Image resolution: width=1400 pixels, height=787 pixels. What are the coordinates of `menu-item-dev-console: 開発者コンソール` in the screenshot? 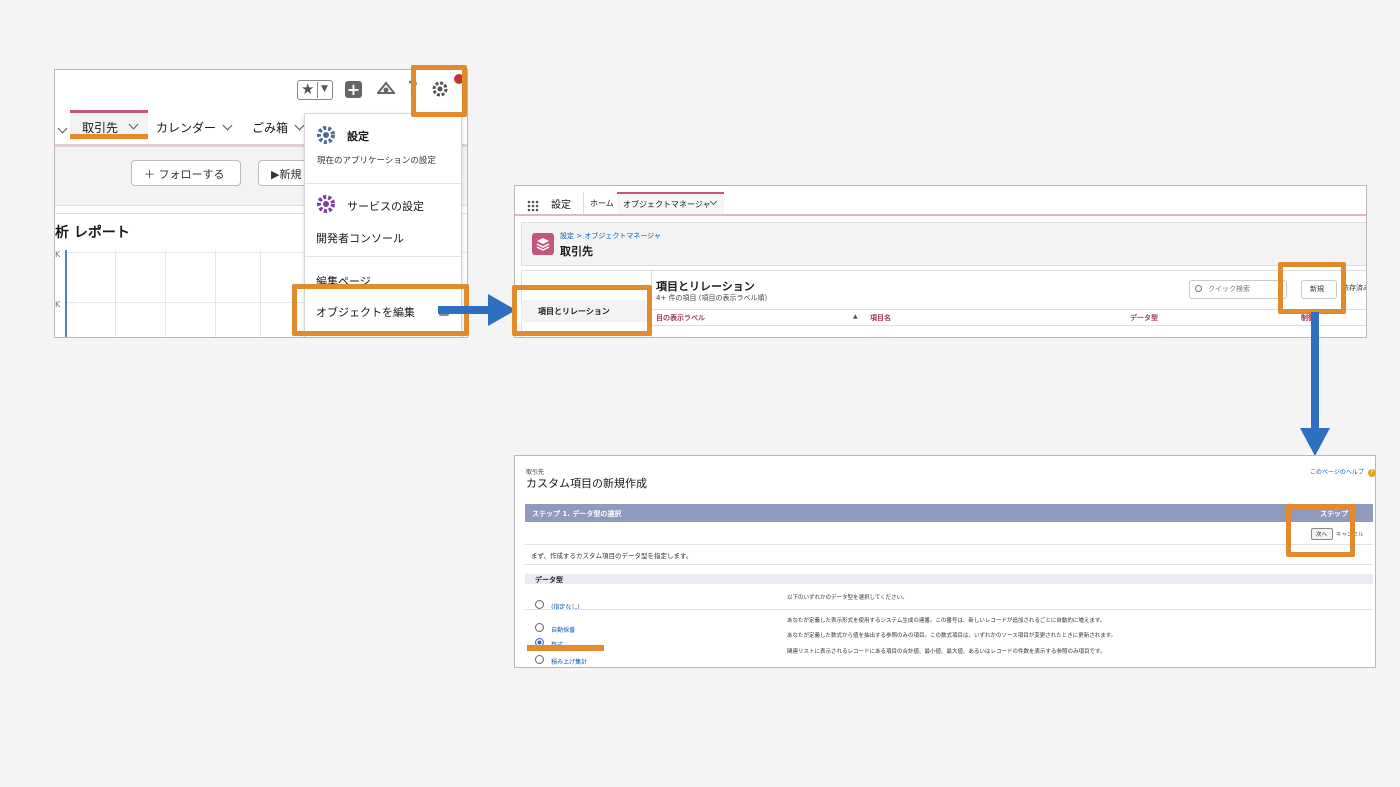 It's located at (383, 237).